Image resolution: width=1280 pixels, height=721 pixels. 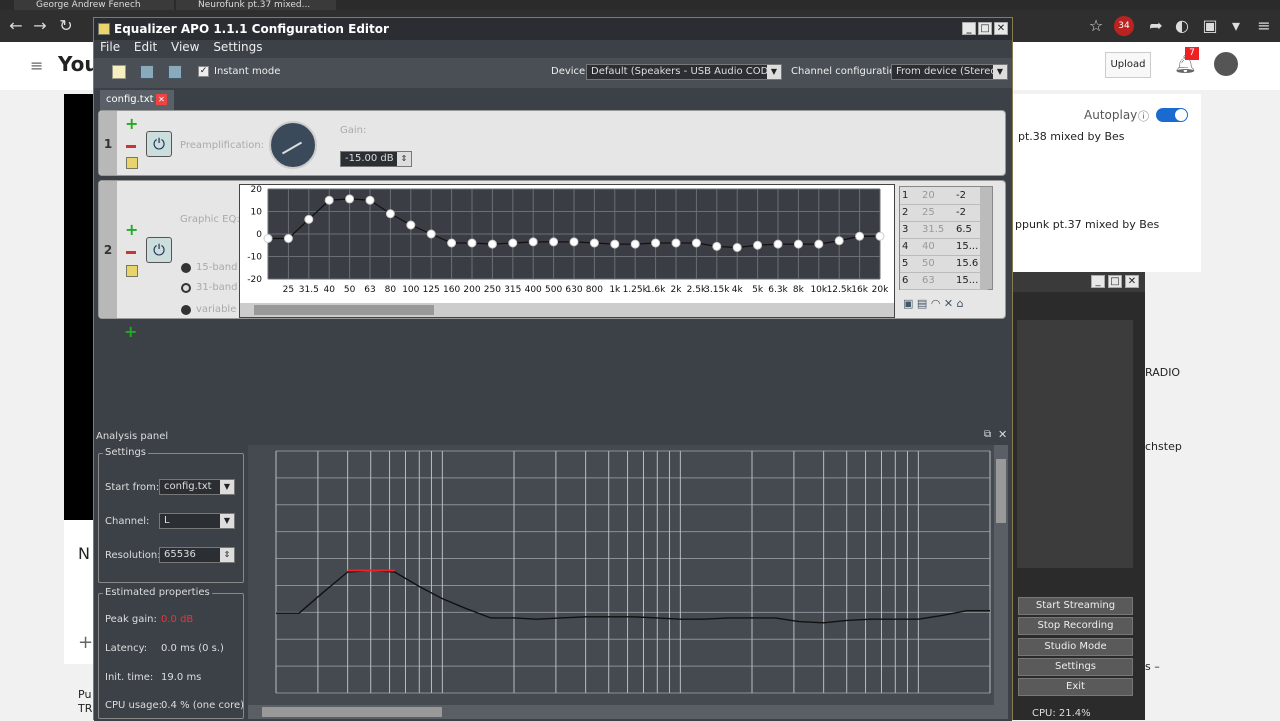 I want to click on start-streaming-button: Start Streaming, so click(x=1075, y=606).